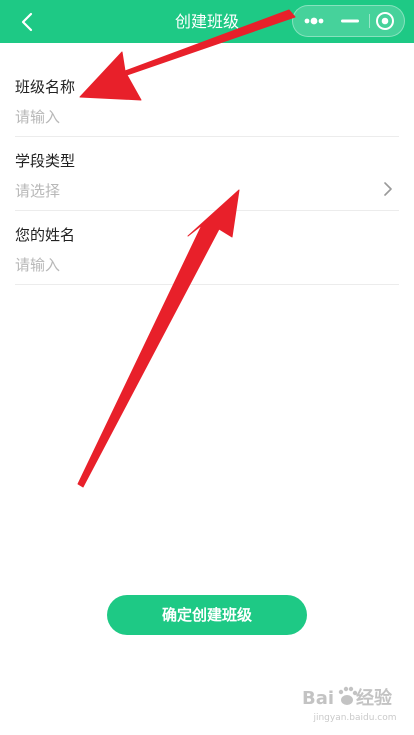 Image resolution: width=414 pixels, height=735 pixels. I want to click on create-class-button: 确定创建班级, so click(207, 615).